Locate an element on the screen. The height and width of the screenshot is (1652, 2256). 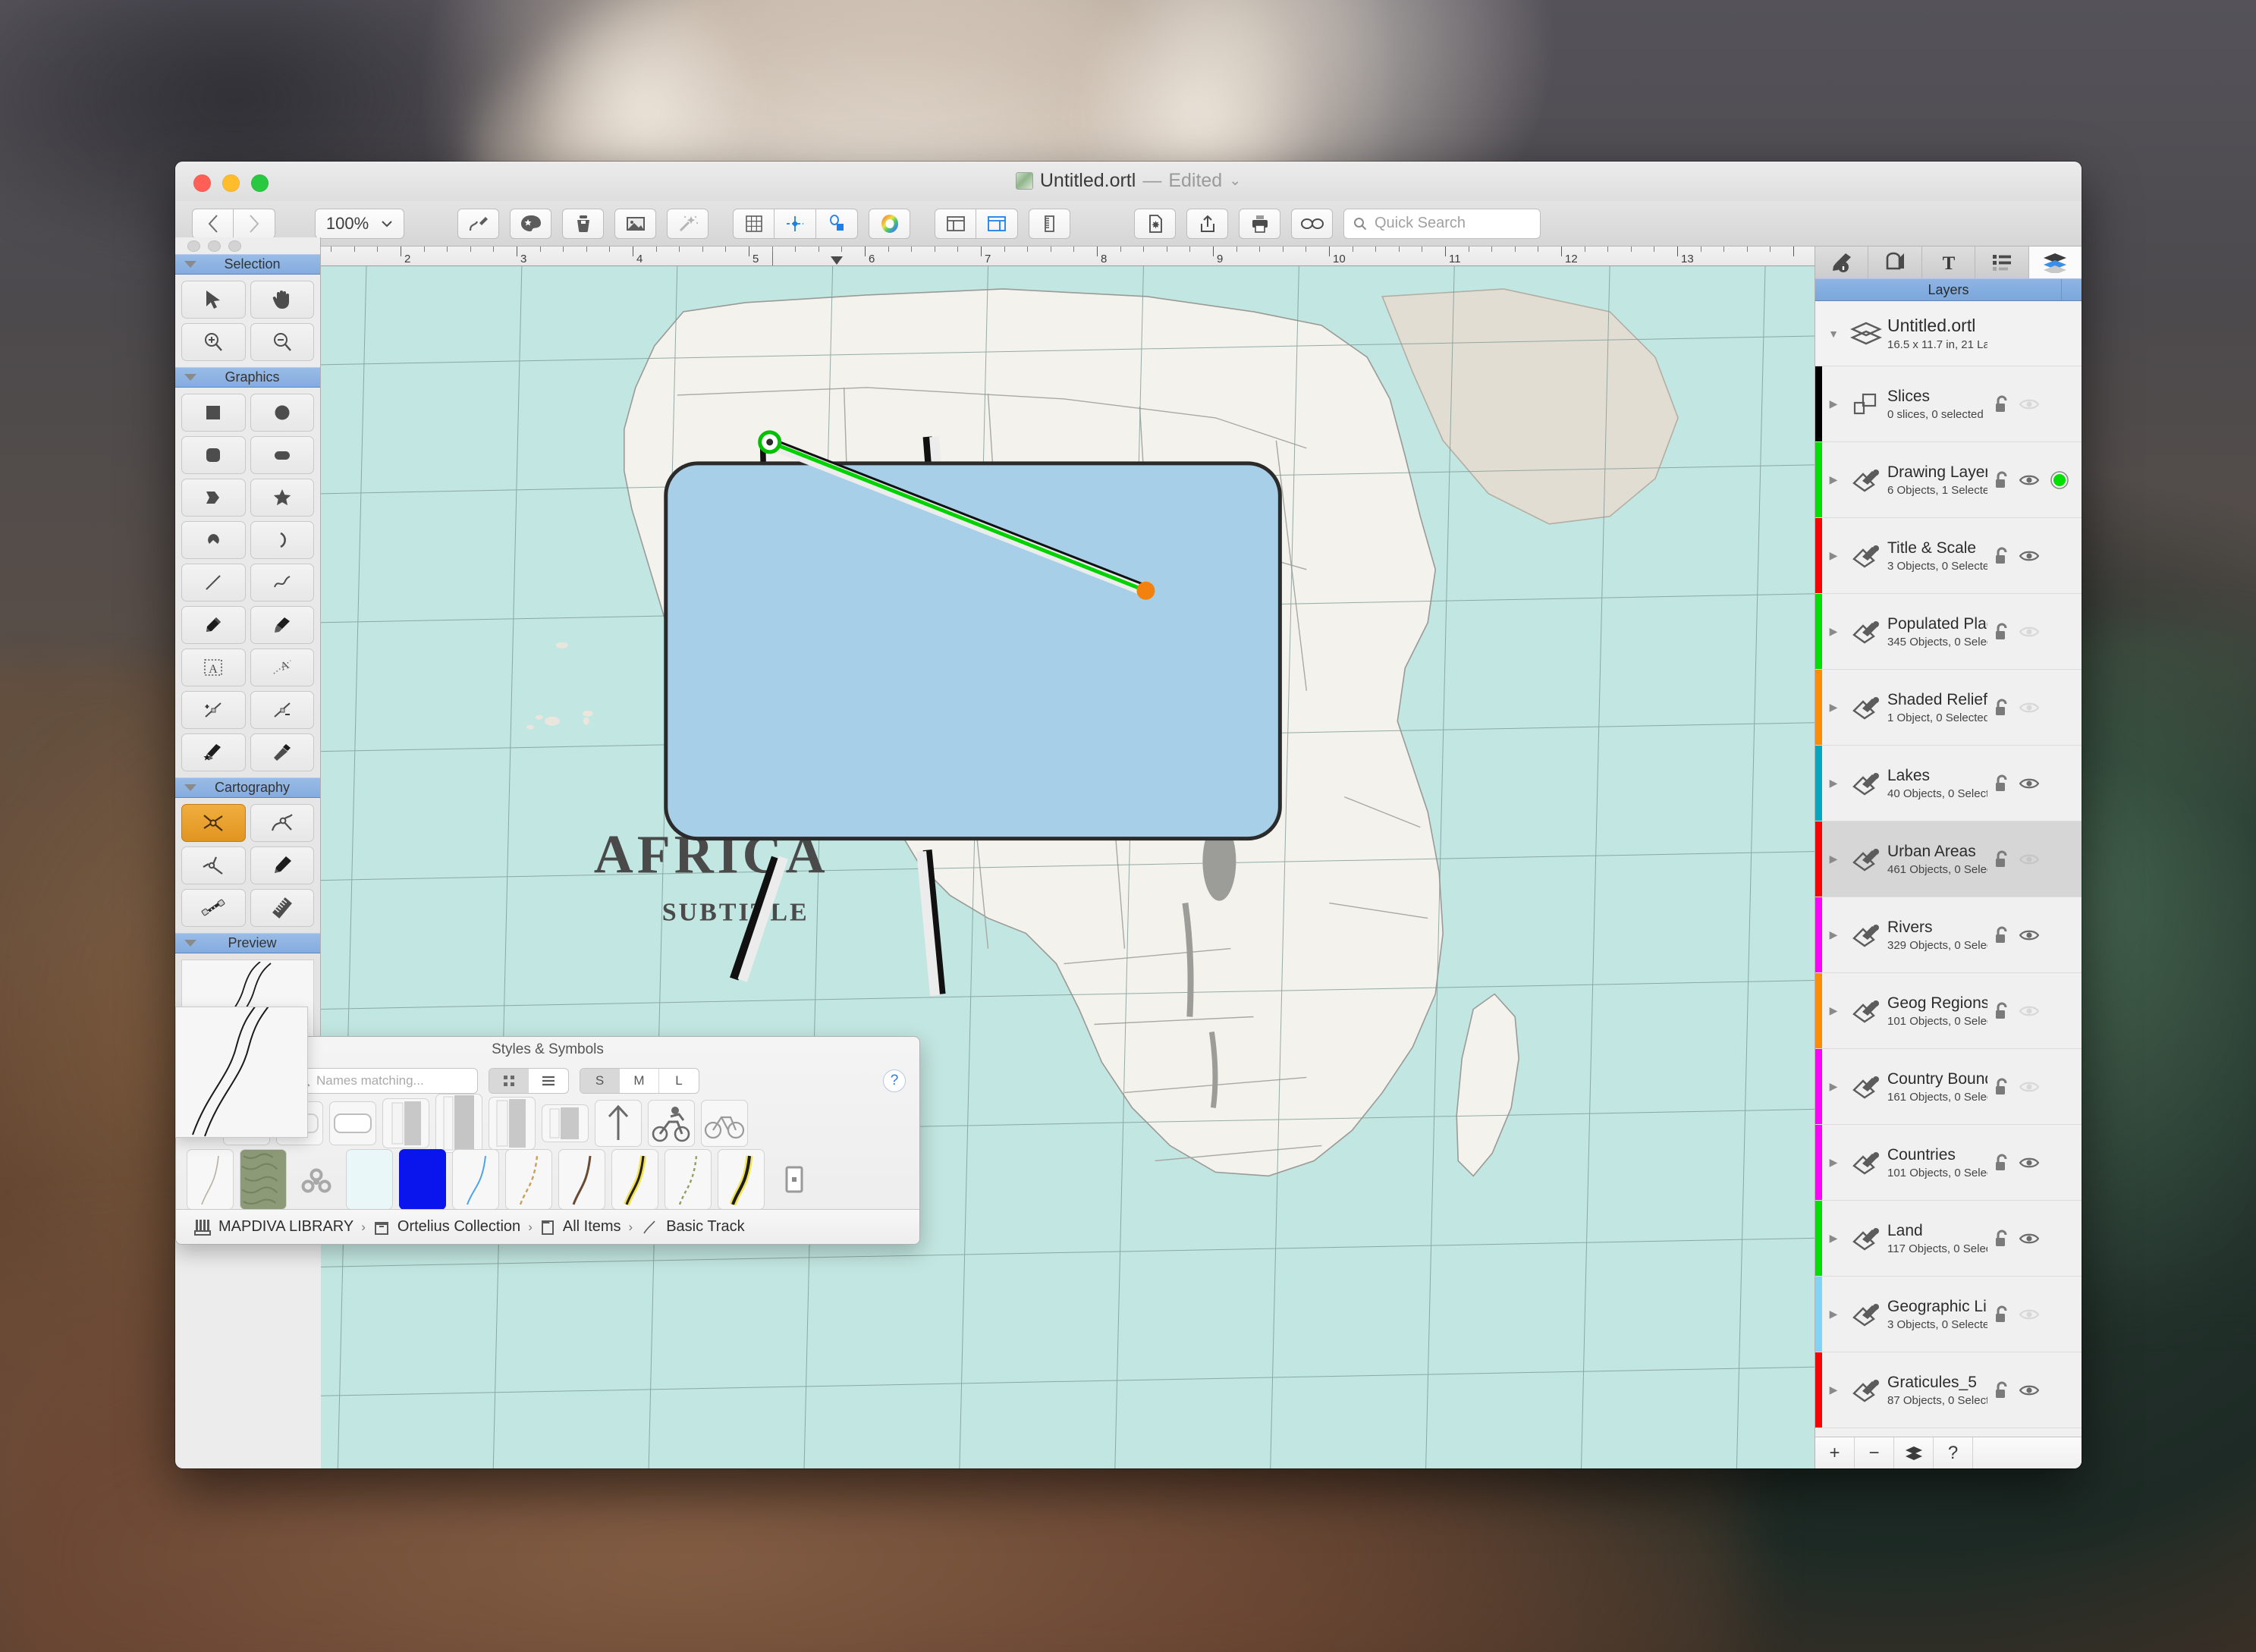
ellipse-tool is located at coordinates (282, 413).